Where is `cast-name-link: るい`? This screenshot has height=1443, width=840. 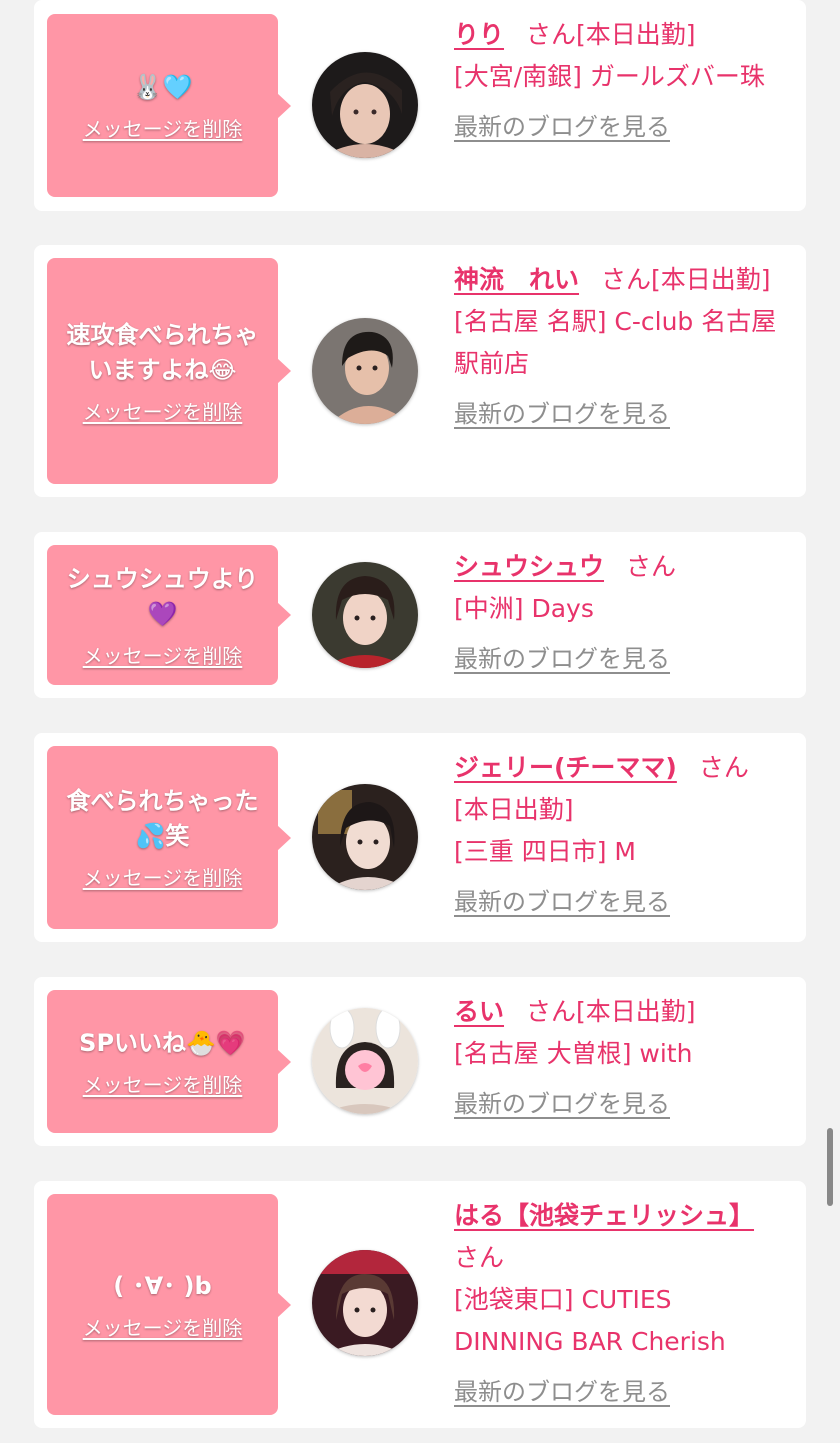
cast-name-link: るい is located at coordinates (479, 1011).